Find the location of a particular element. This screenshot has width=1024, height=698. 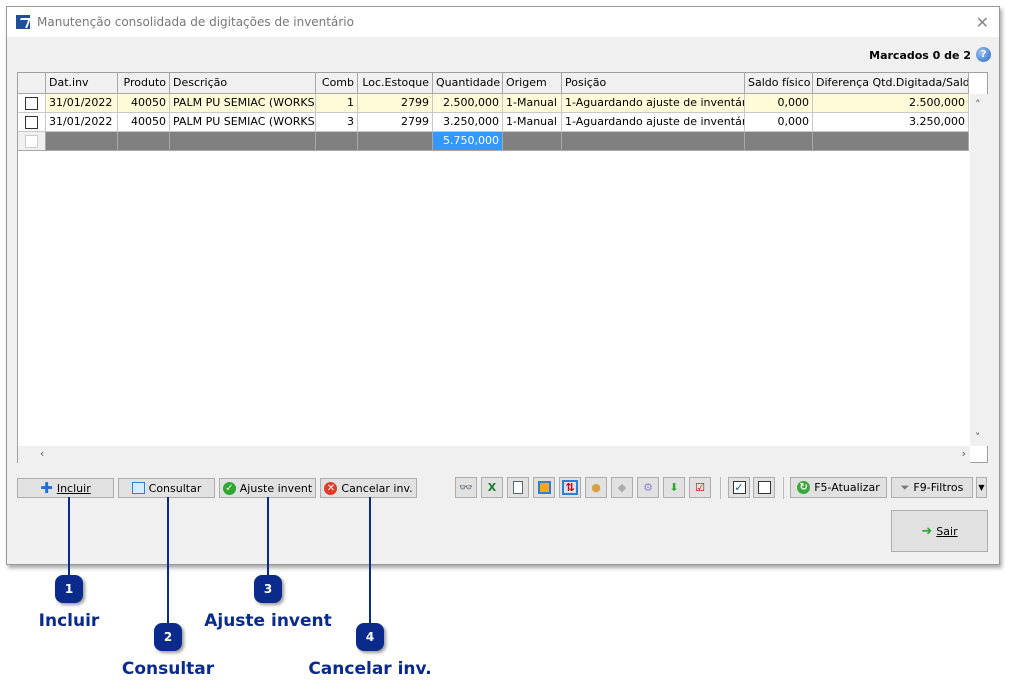

cell-posicao: 1-Aguardando ajuste de inventário is located at coordinates (653, 103).